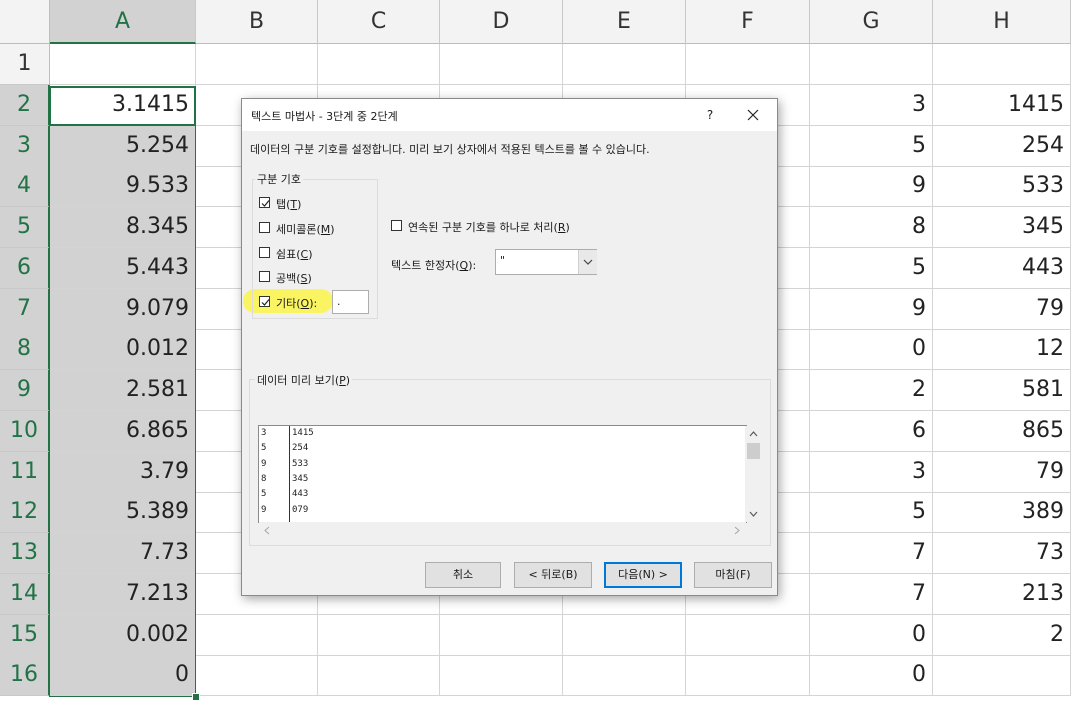 This screenshot has width=1071, height=708. Describe the element at coordinates (753, 451) in the screenshot. I see `scroll-thumb` at that location.